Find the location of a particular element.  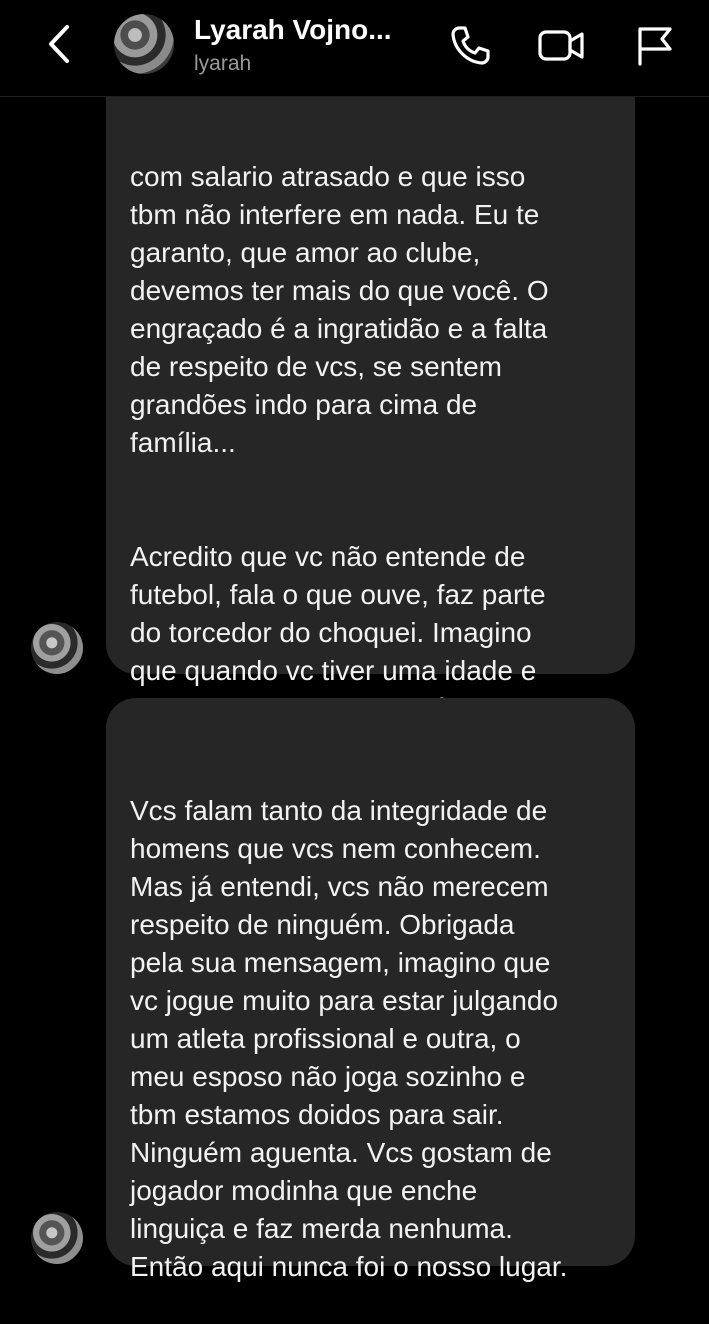

back-button is located at coordinates (60, 44).